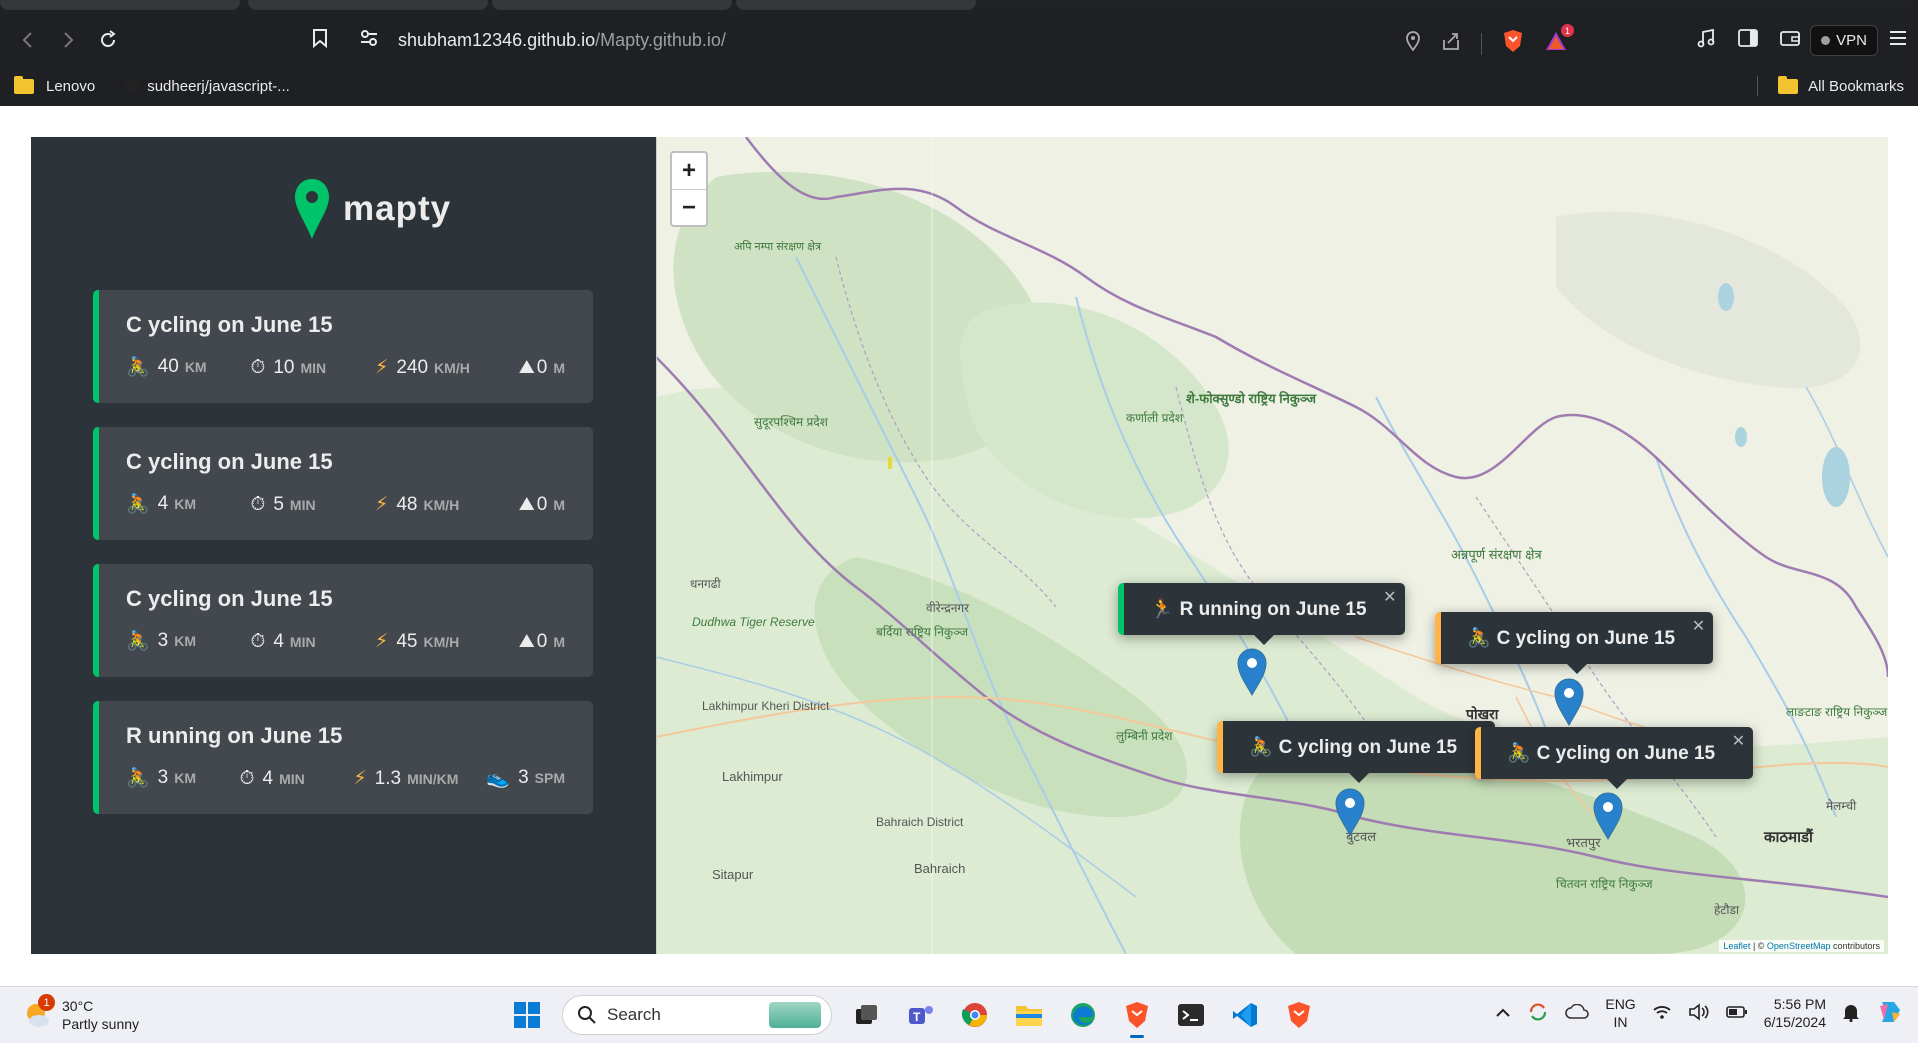  Describe the element at coordinates (1662, 1013) in the screenshot. I see `wifi-icon` at that location.